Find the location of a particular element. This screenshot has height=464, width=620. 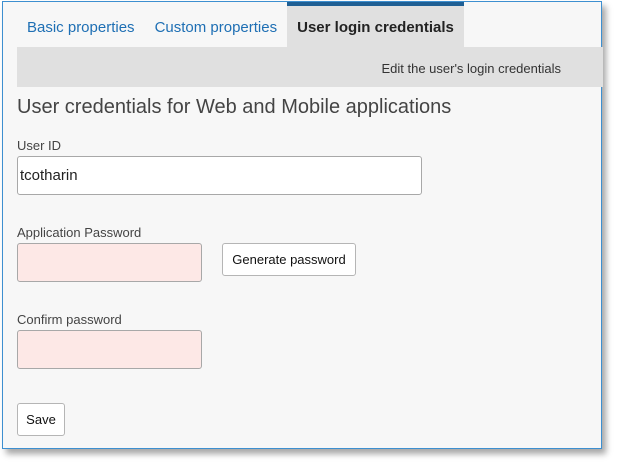

application-password-input is located at coordinates (109, 262).